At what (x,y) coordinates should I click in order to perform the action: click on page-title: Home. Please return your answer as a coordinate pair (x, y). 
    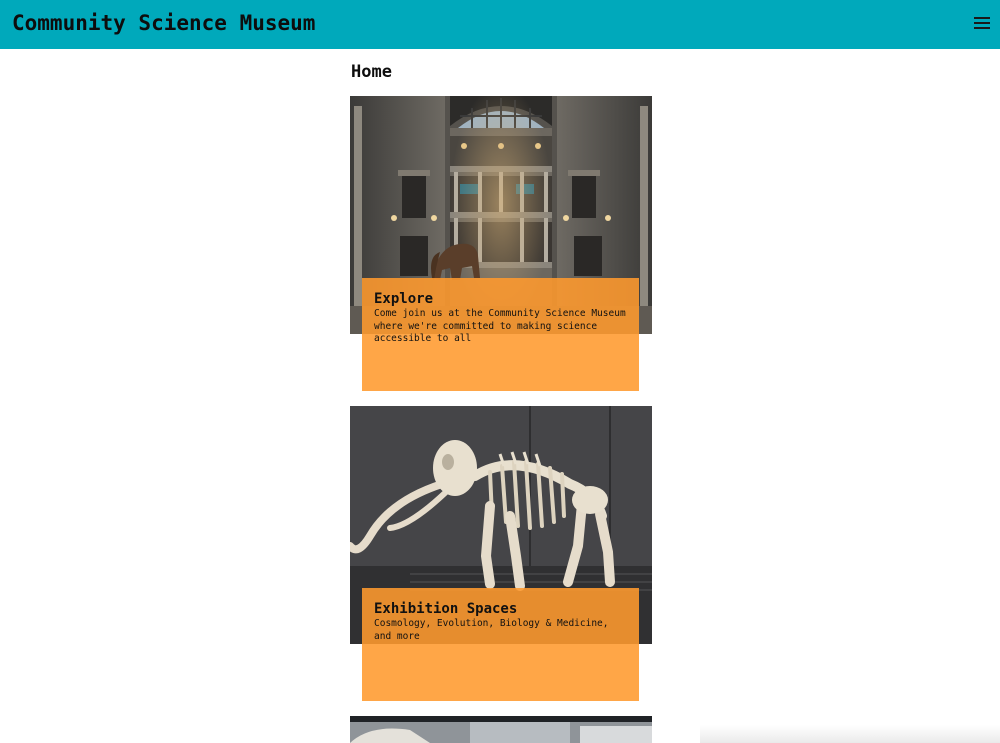
    Looking at the image, I should click on (371, 72).